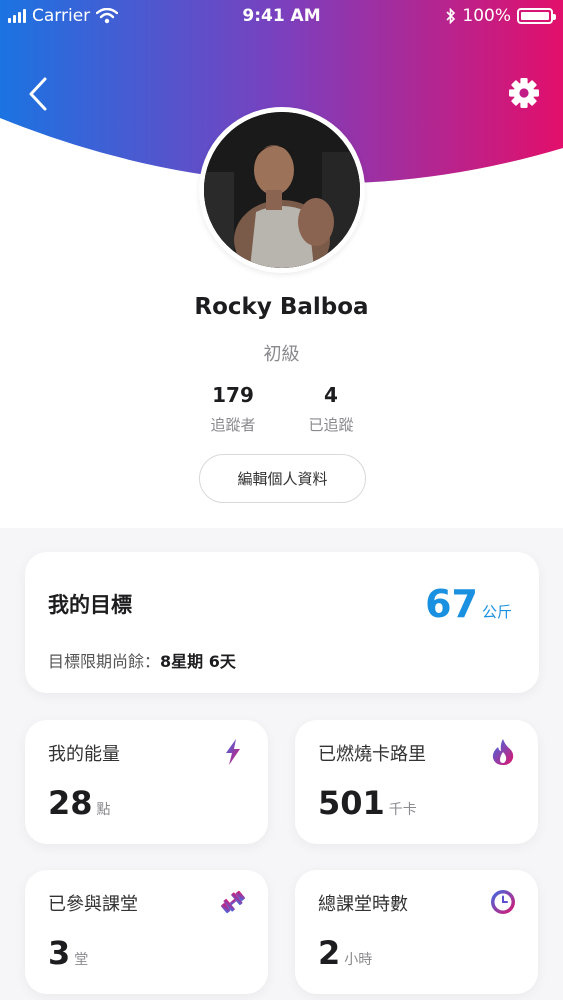 This screenshot has width=563, height=1000. What do you see at coordinates (416, 782) in the screenshot?
I see `calories-card: 已燃燒卡路里 501 千卡` at bounding box center [416, 782].